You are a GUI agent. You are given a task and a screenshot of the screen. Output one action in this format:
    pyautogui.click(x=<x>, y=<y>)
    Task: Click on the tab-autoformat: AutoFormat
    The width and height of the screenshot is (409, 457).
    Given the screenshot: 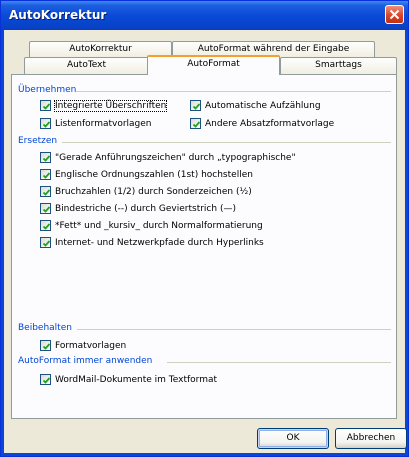 What is the action you would take?
    pyautogui.click(x=213, y=65)
    